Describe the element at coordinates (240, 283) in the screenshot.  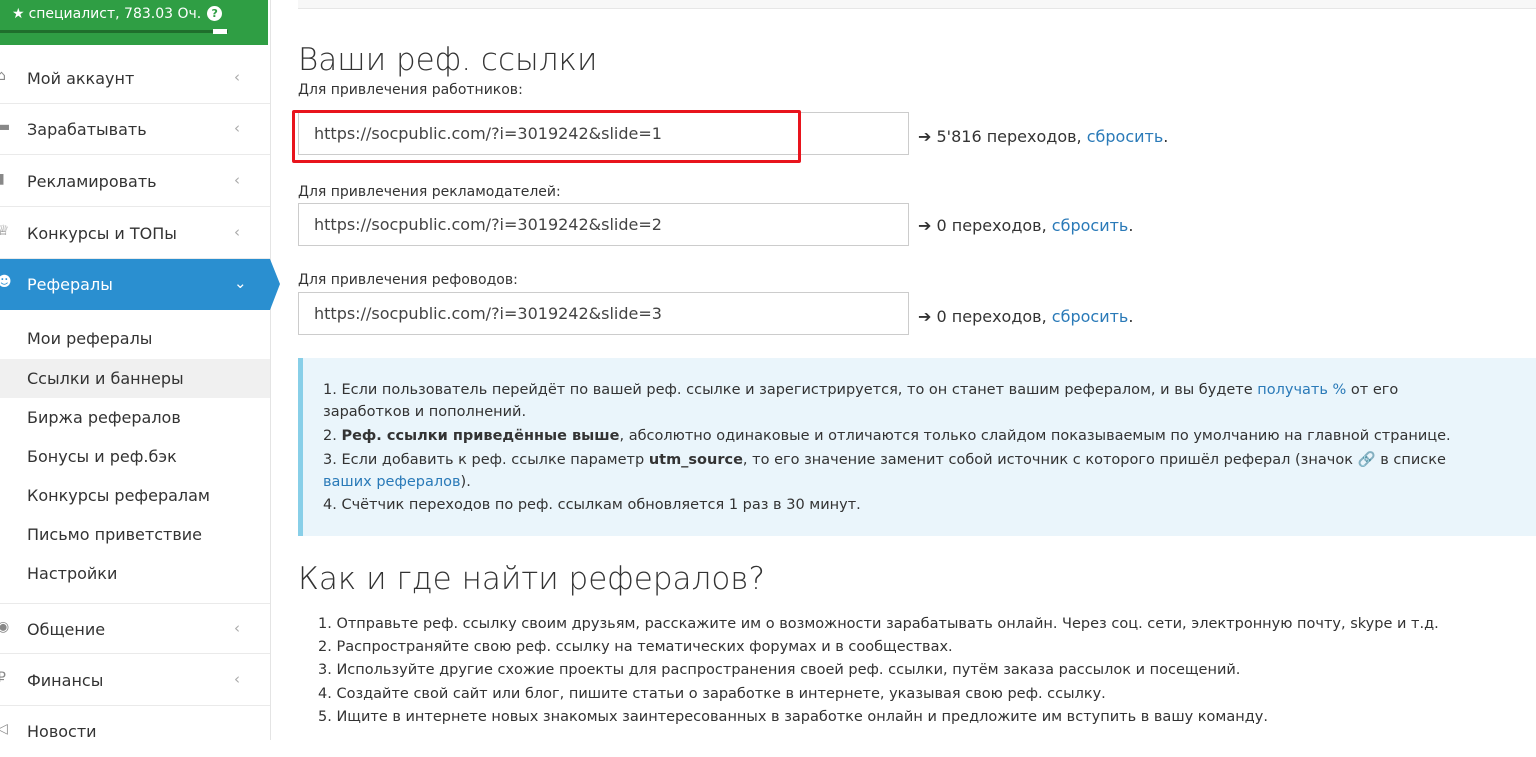
I see `chevron-down-icon: ⌄` at that location.